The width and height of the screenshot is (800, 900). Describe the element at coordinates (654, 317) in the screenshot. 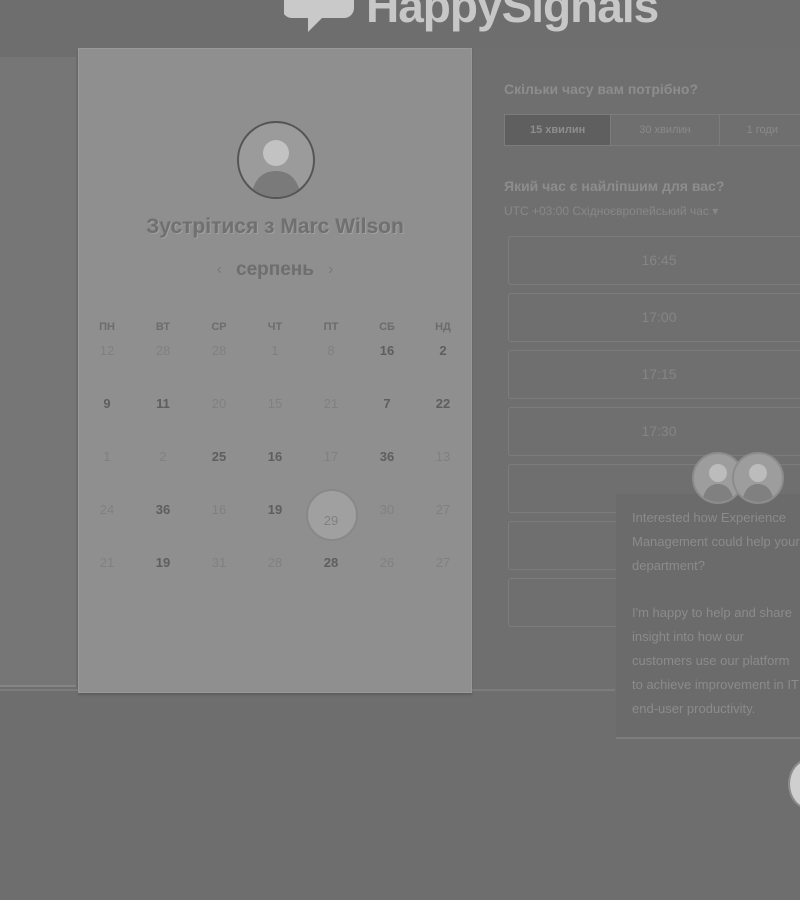

I see `time-slot-button: 17:00` at that location.